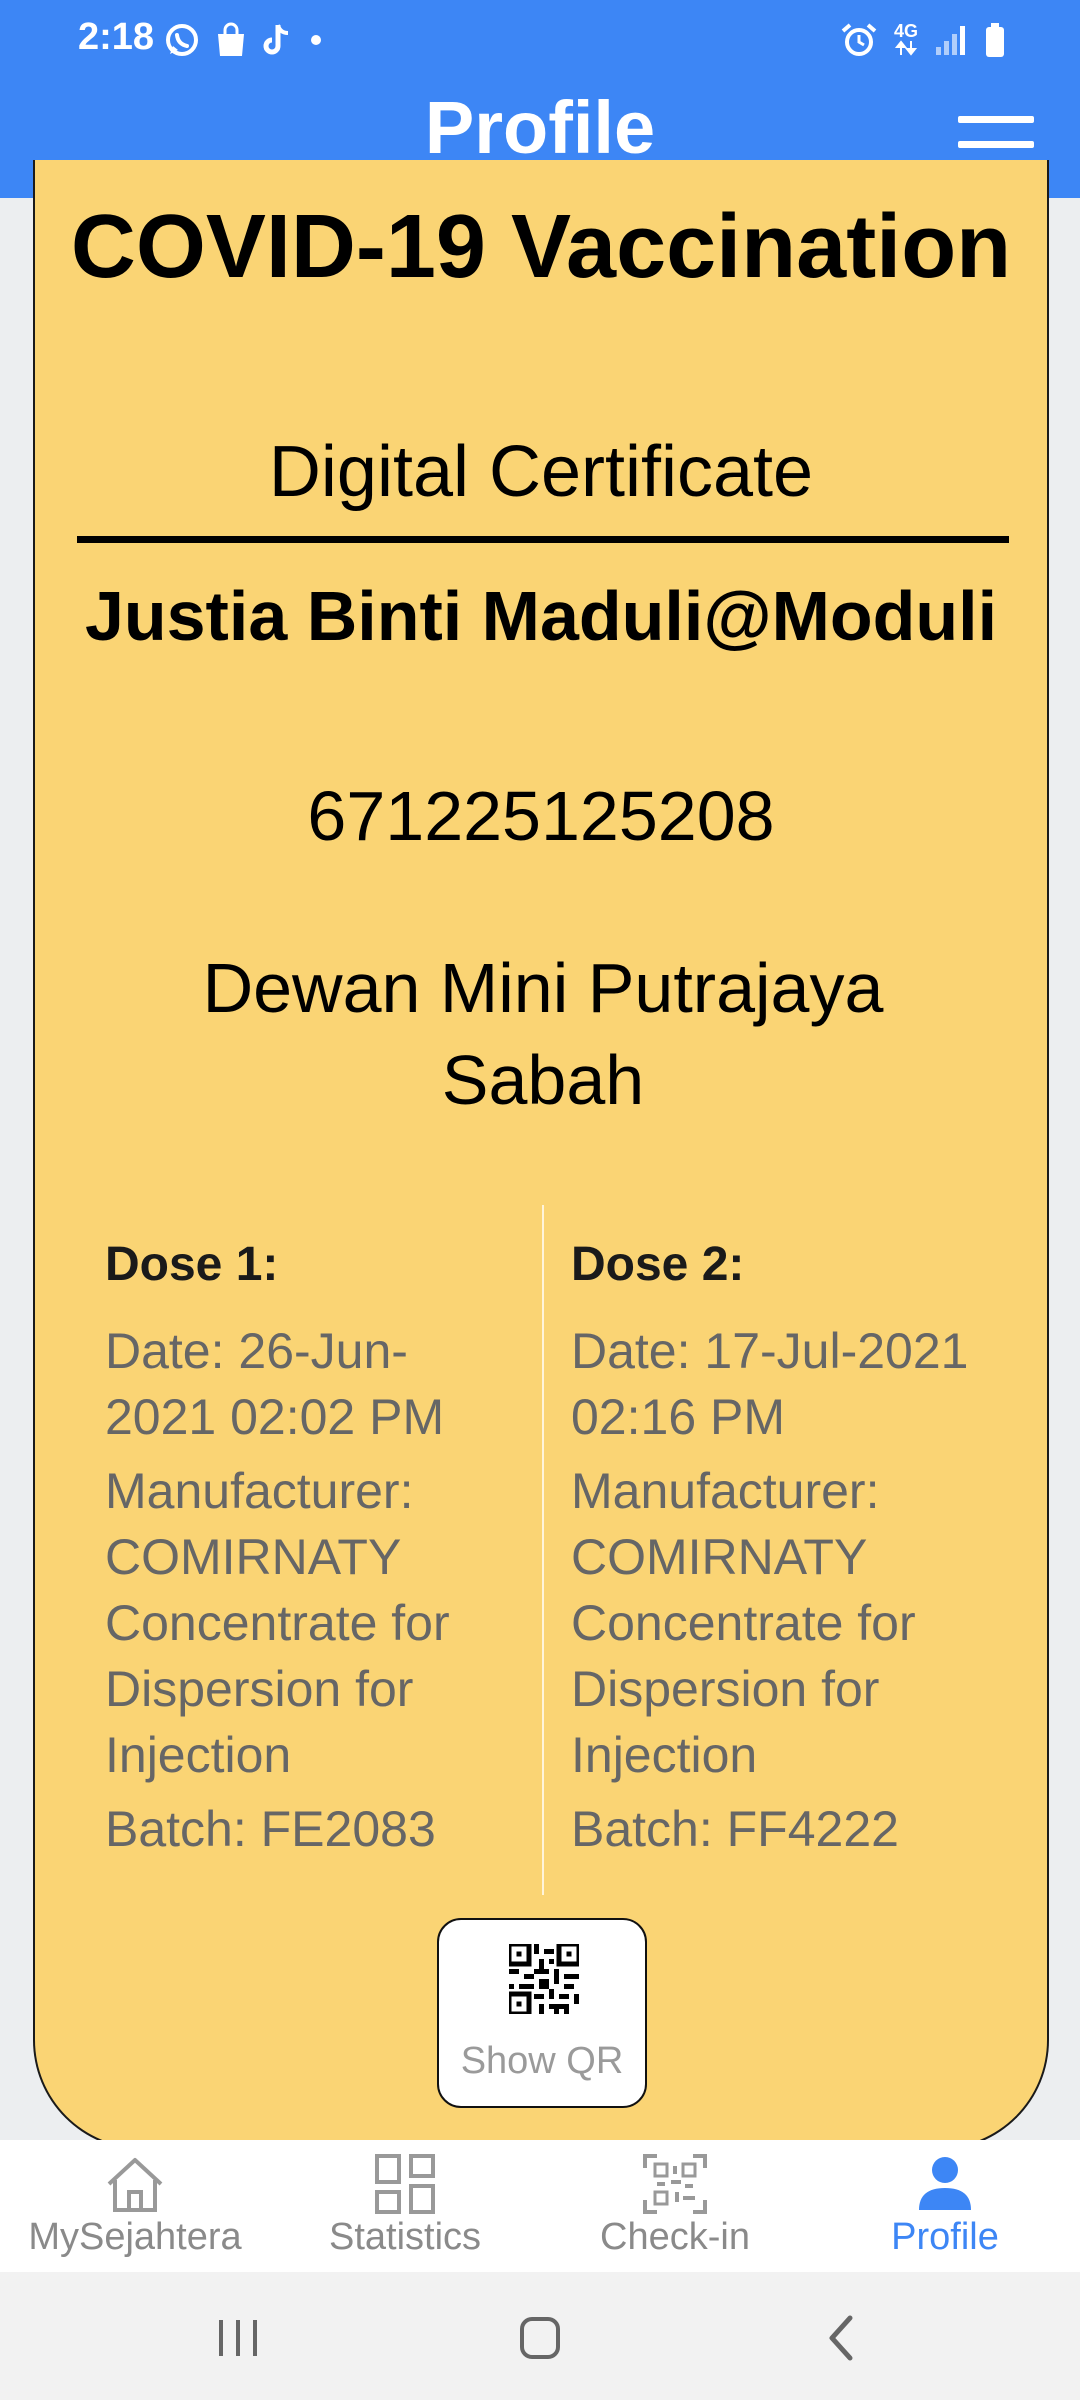 The width and height of the screenshot is (1080, 2400). What do you see at coordinates (316, 40) in the screenshot?
I see `dot-icon` at bounding box center [316, 40].